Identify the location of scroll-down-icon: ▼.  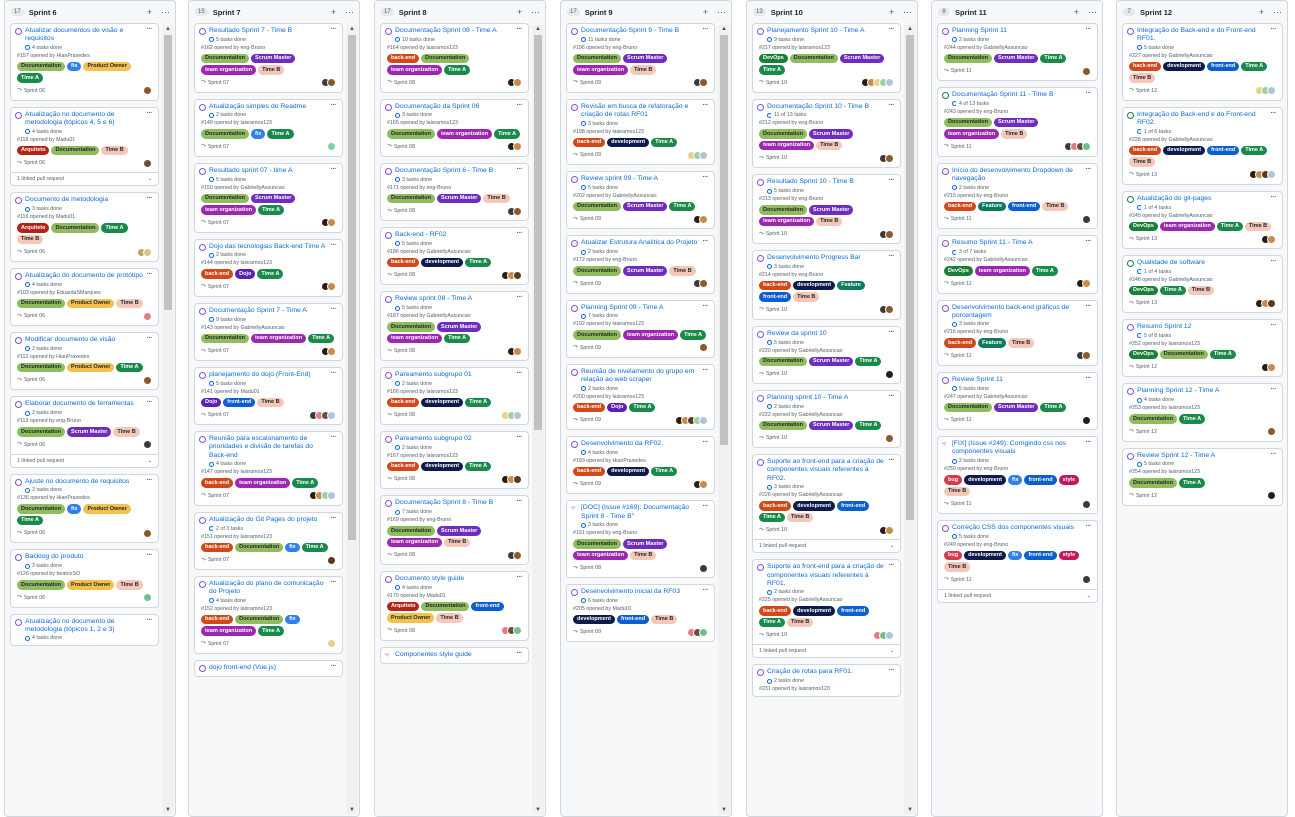
(538, 810).